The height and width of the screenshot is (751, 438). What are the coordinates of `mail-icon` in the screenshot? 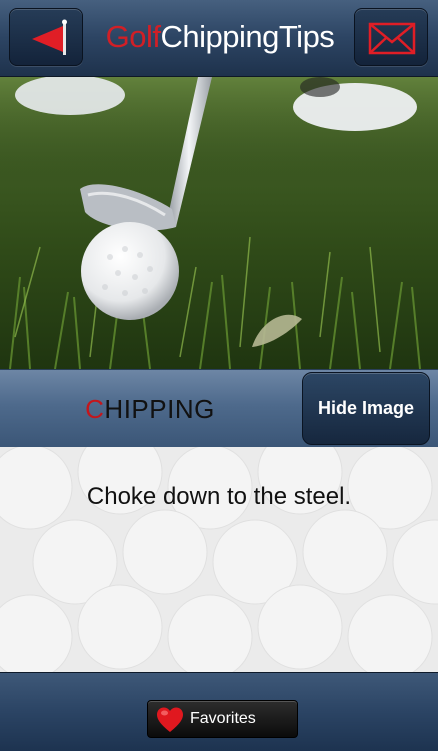 It's located at (392, 38).